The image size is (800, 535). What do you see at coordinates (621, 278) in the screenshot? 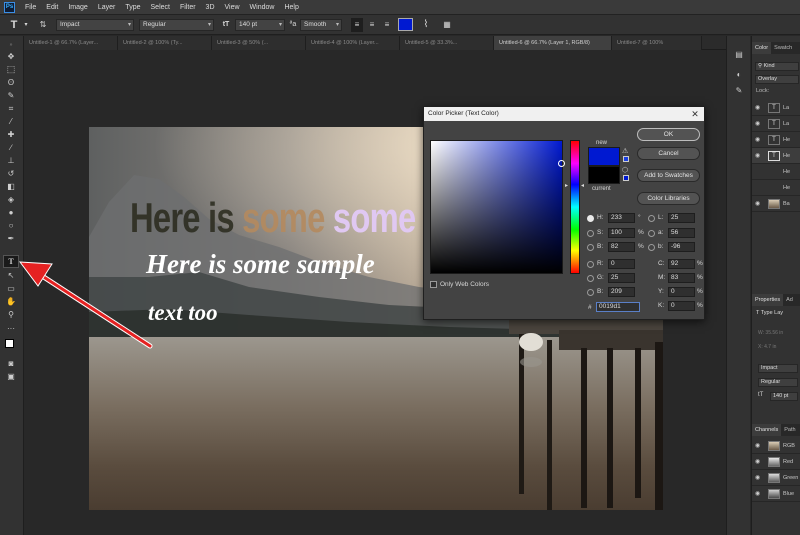
I see `green-input: 25` at bounding box center [621, 278].